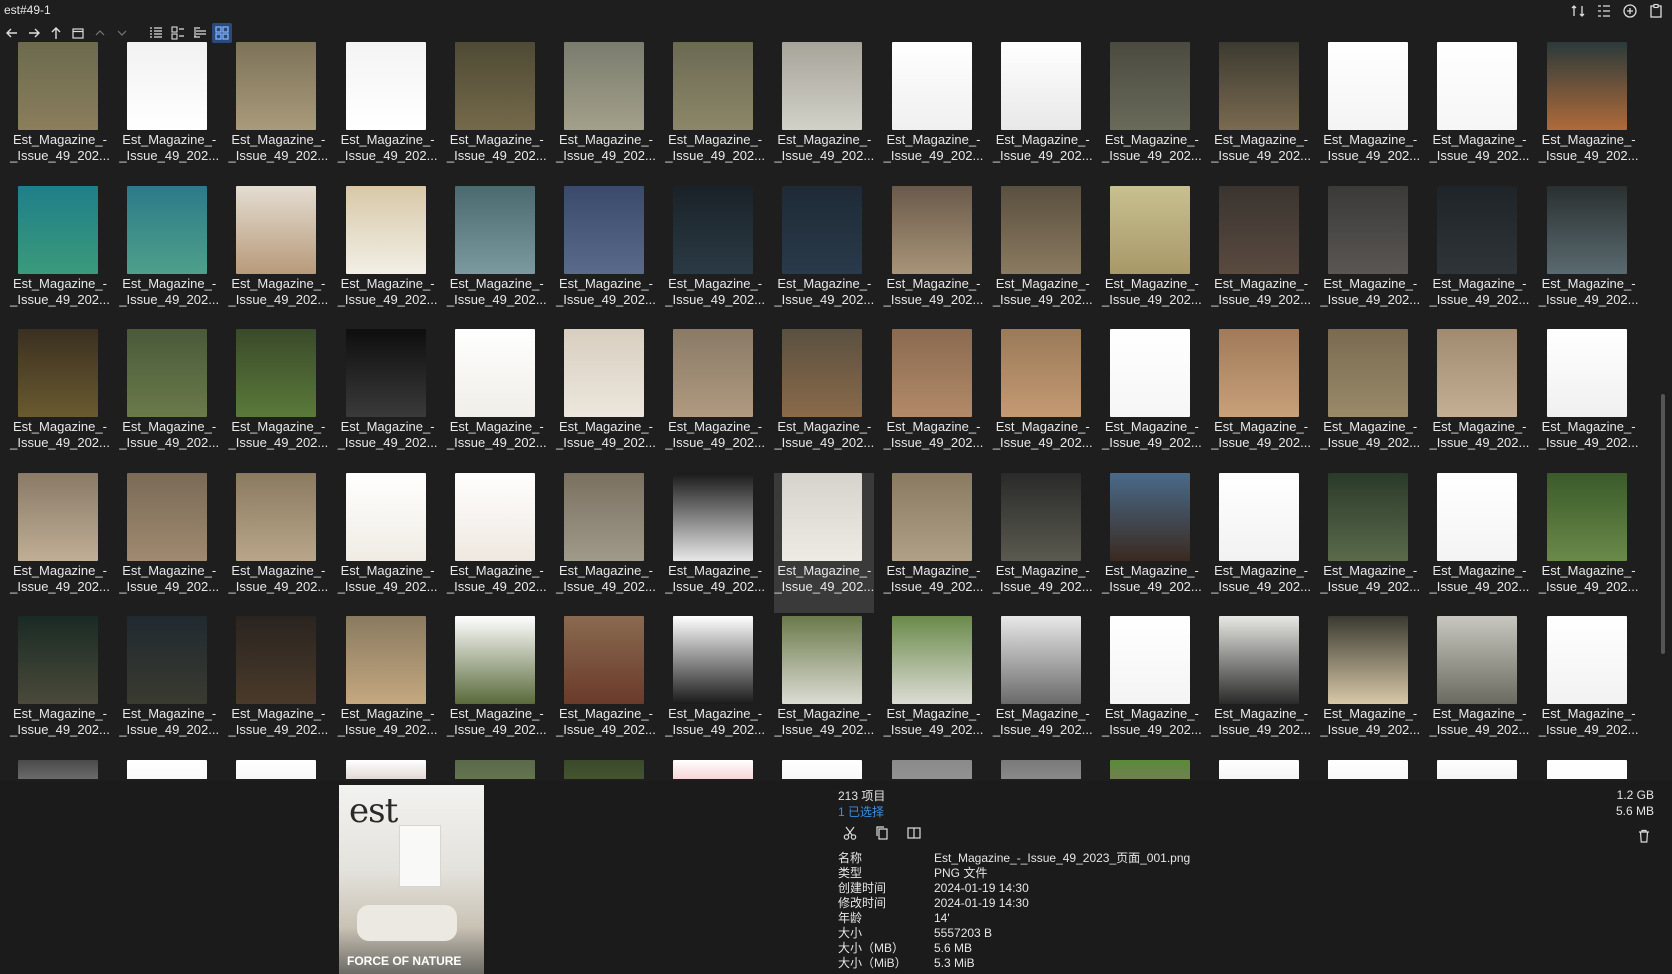  Describe the element at coordinates (56, 33) in the screenshot. I see `arrow-up-icon` at that location.